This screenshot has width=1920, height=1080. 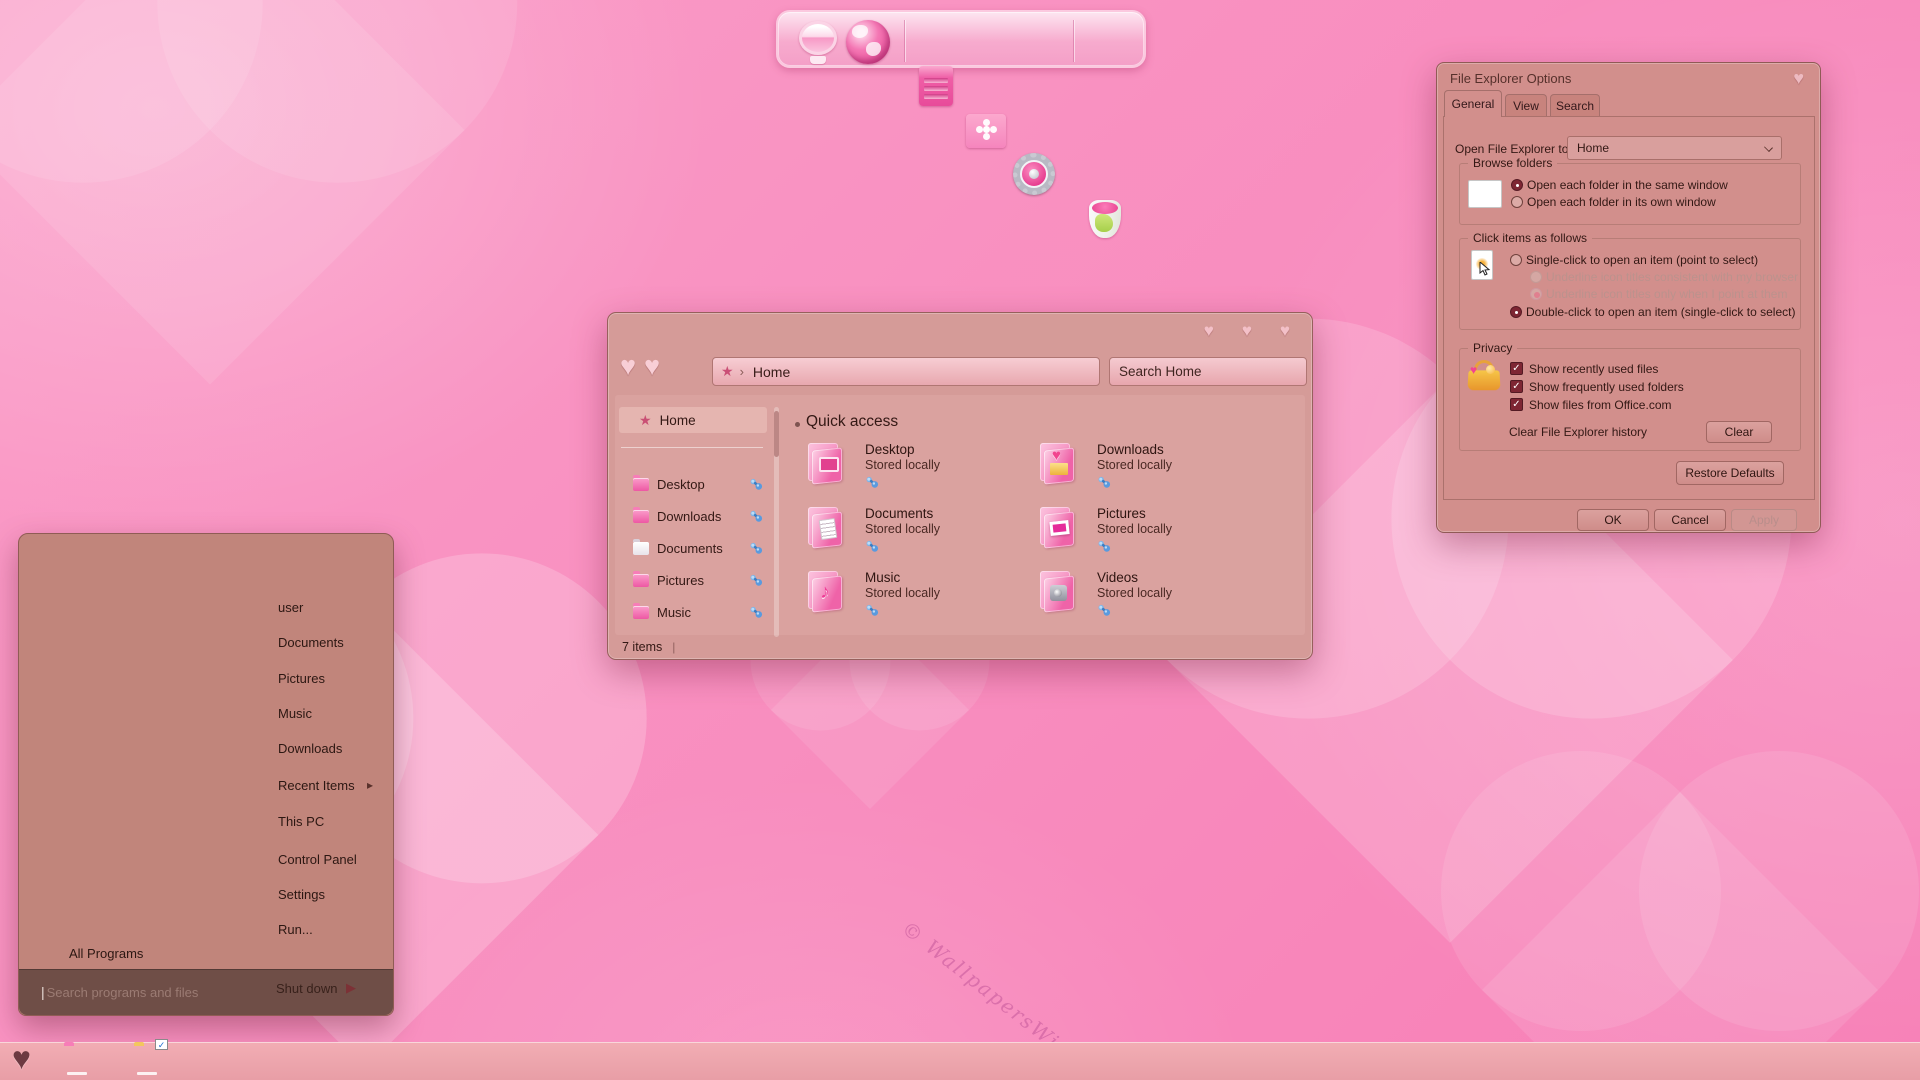 I want to click on forward-button: ♥, so click(x=652, y=366).